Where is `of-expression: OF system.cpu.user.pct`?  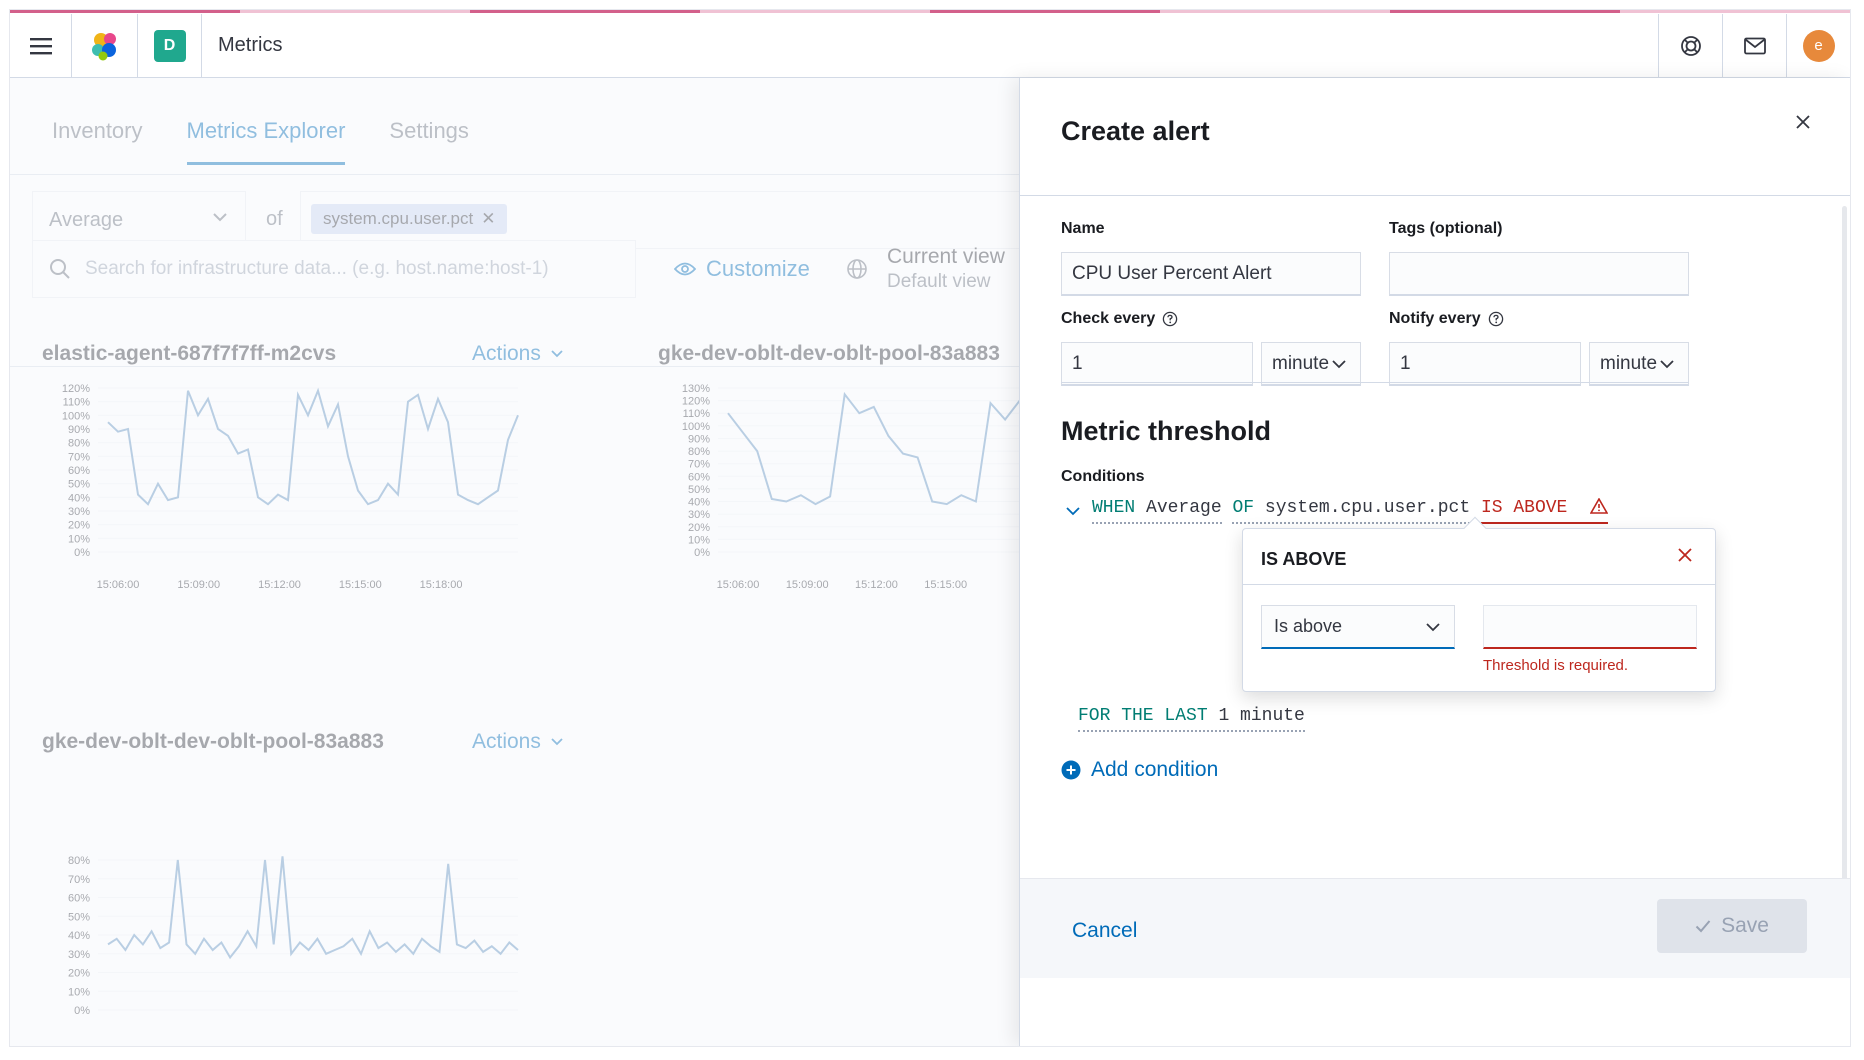 of-expression: OF system.cpu.user.pct is located at coordinates (1351, 511).